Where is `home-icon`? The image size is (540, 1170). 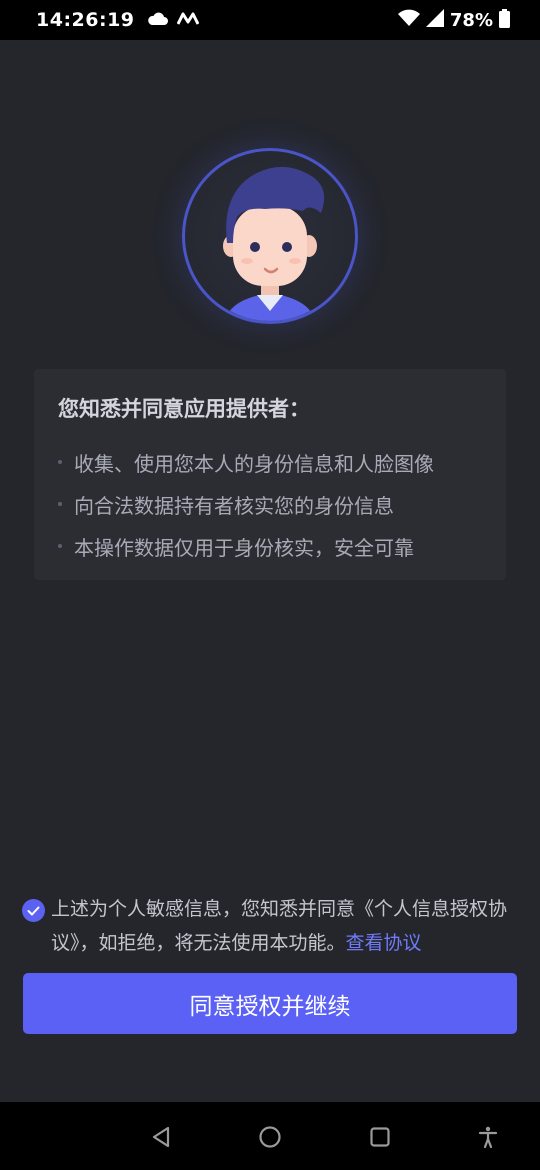
home-icon is located at coordinates (270, 1137).